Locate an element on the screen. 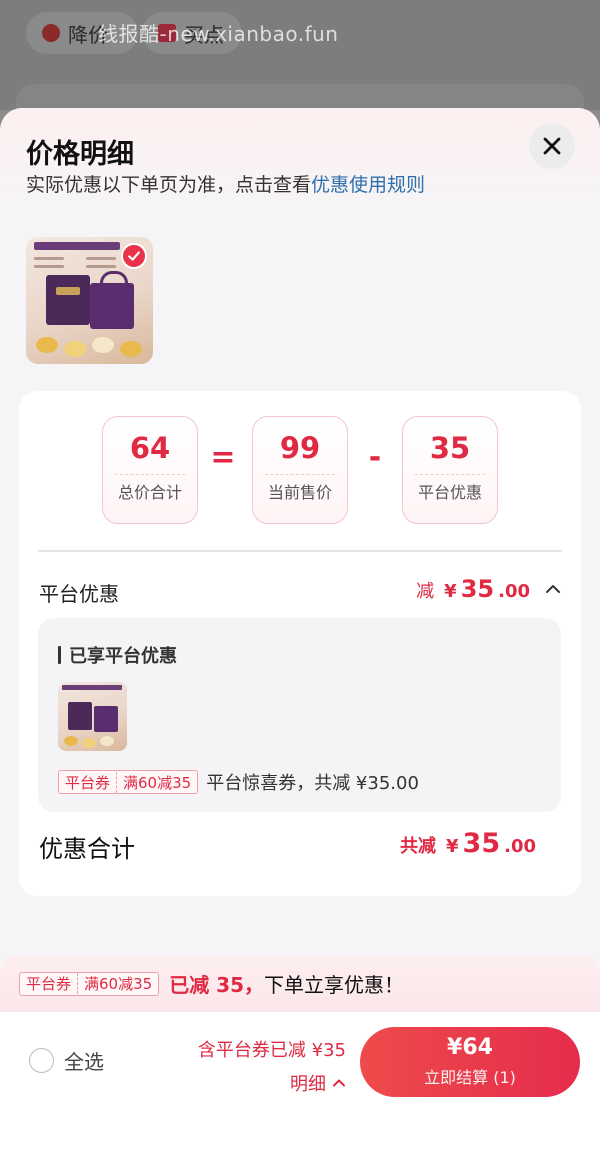  product-image is located at coordinates (89, 300).